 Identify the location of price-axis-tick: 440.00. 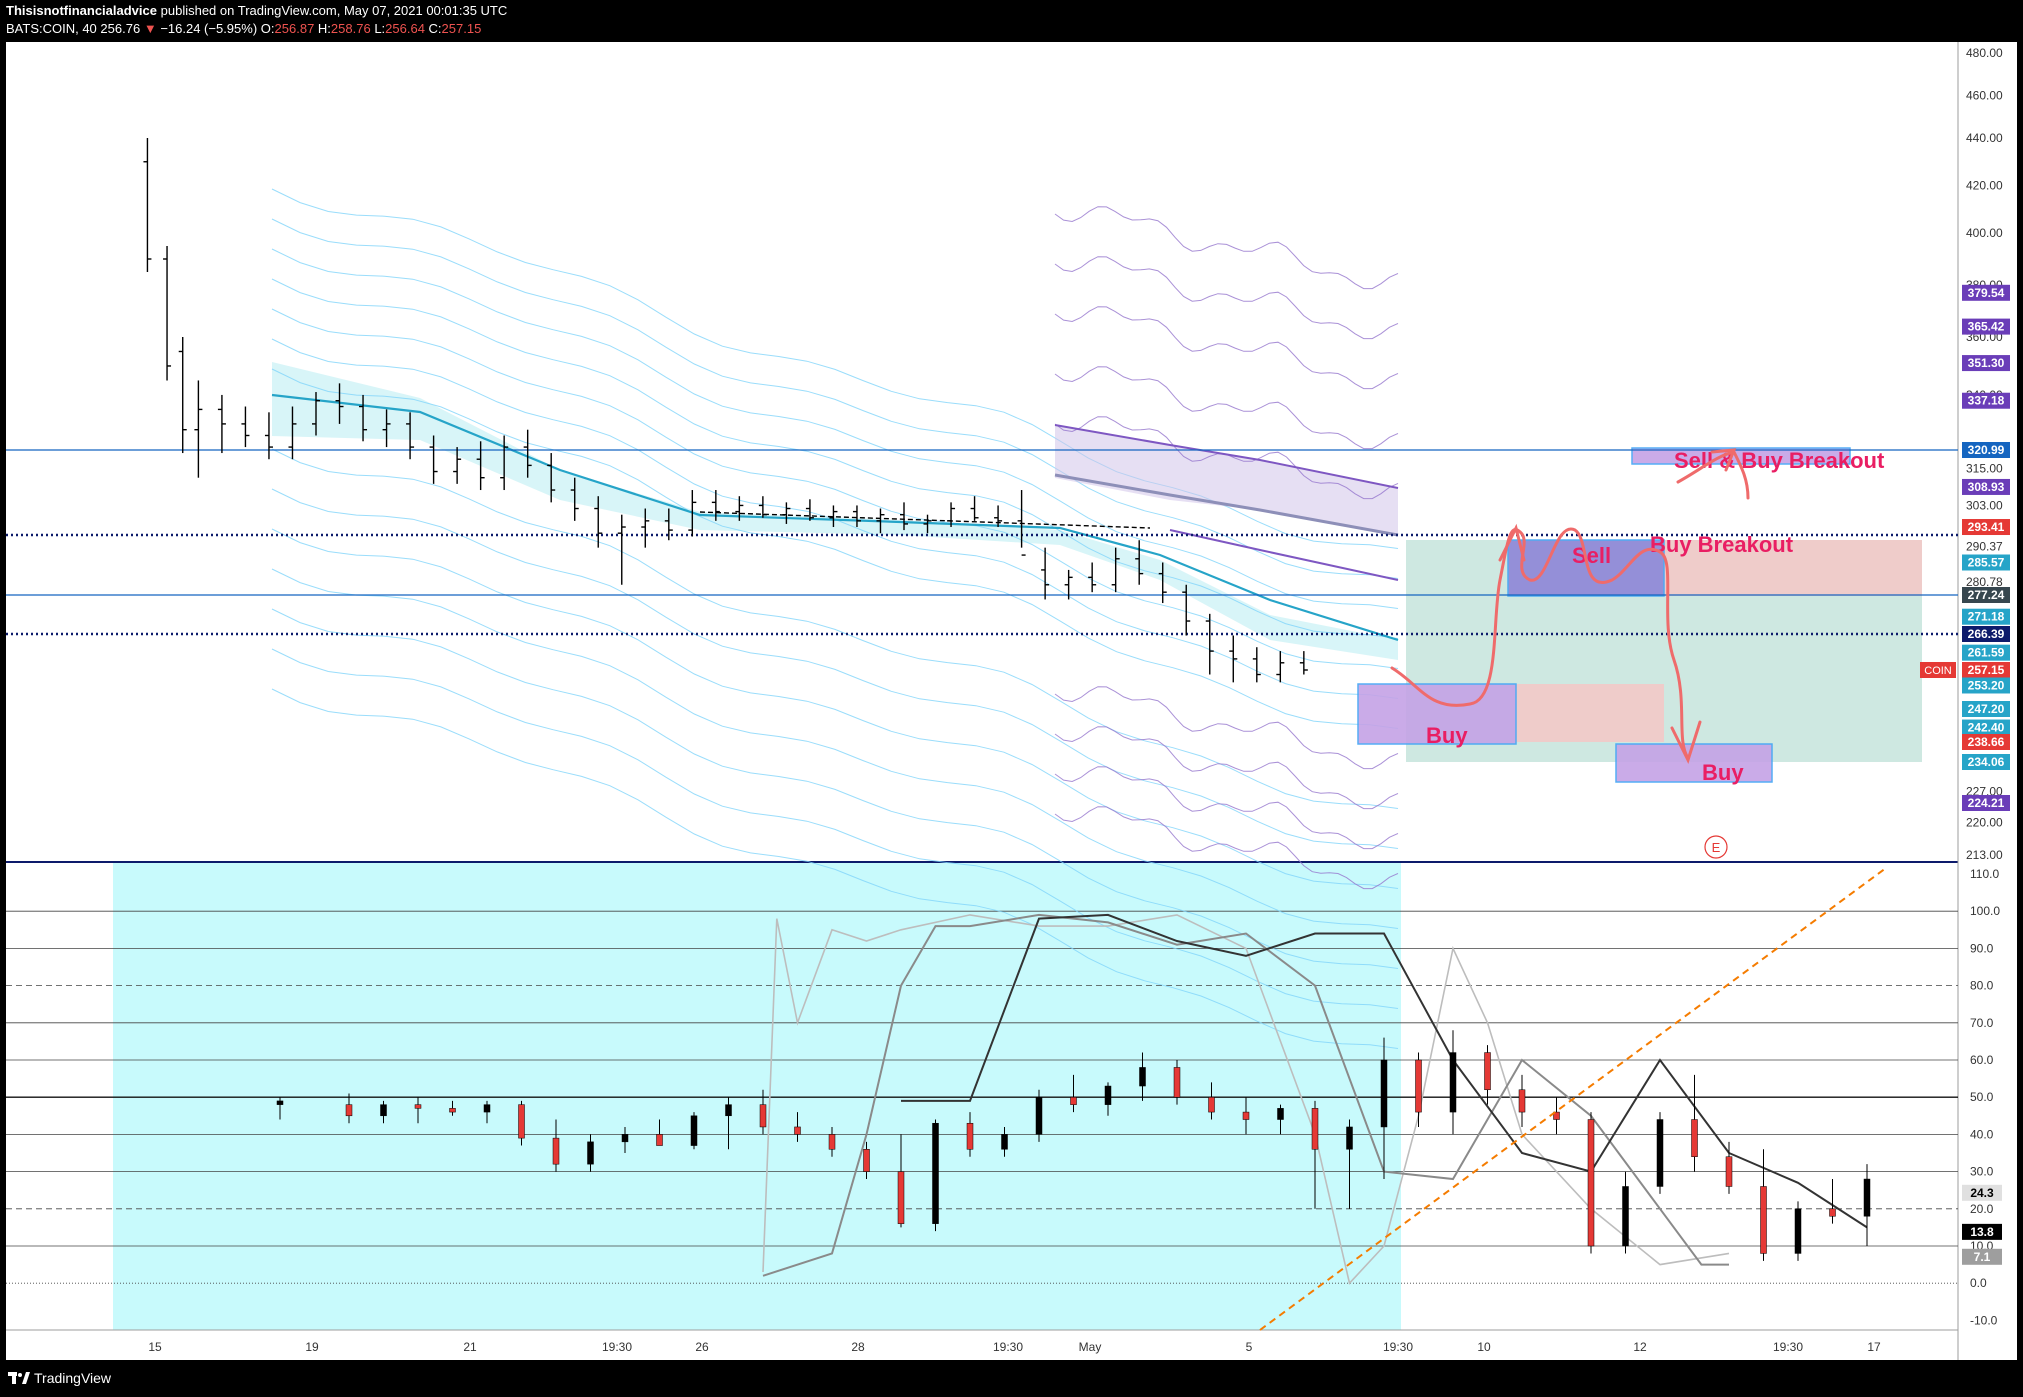
(1984, 138).